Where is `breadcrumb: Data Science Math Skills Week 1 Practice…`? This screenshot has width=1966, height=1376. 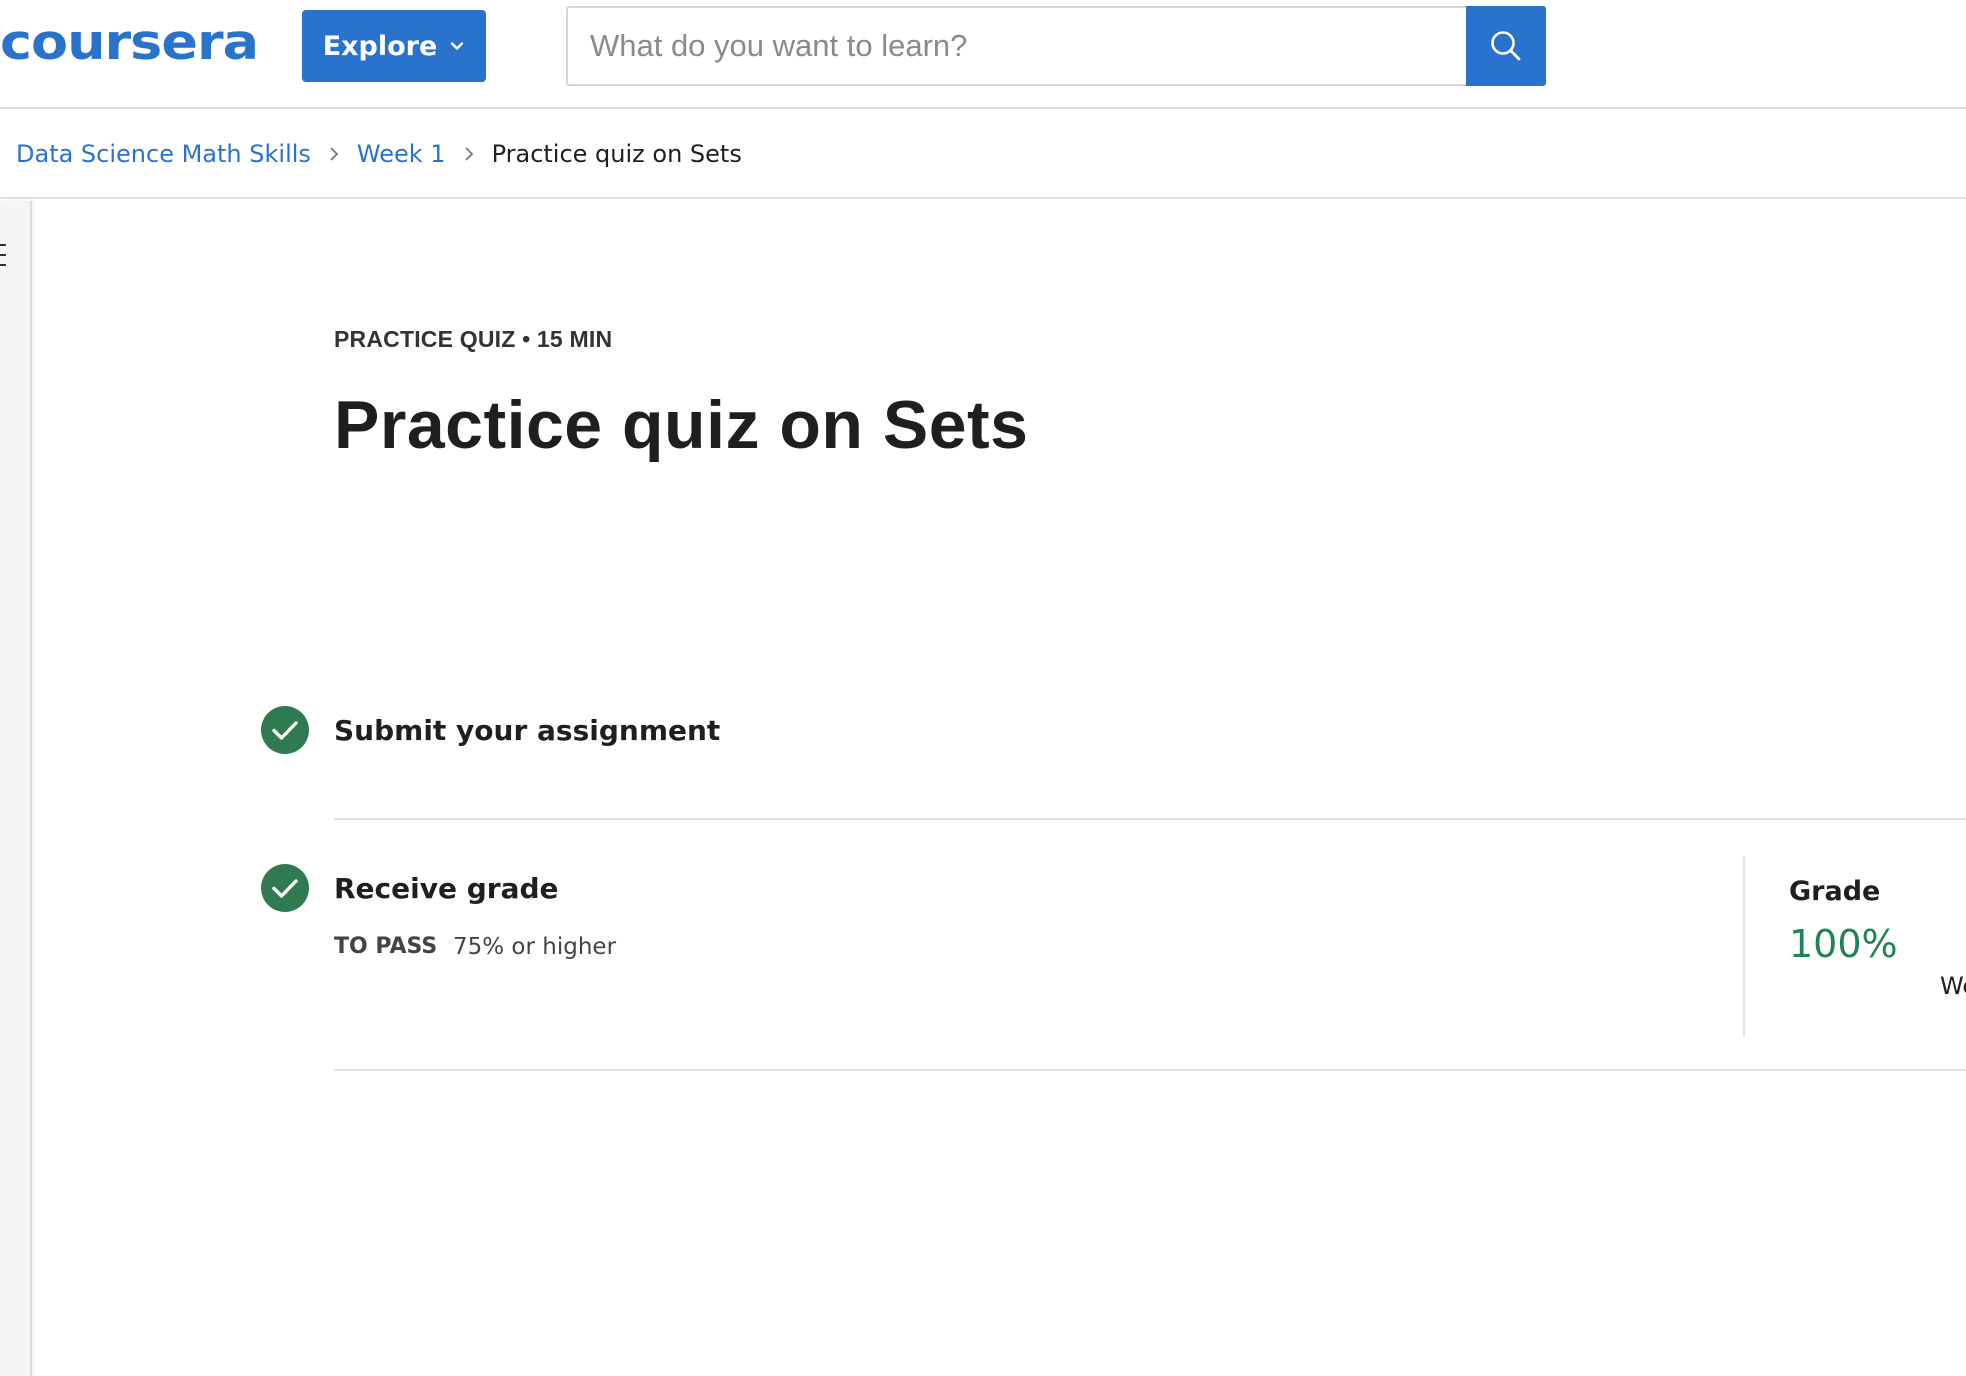
breadcrumb: Data Science Math Skills Week 1 Practice… is located at coordinates (983, 155).